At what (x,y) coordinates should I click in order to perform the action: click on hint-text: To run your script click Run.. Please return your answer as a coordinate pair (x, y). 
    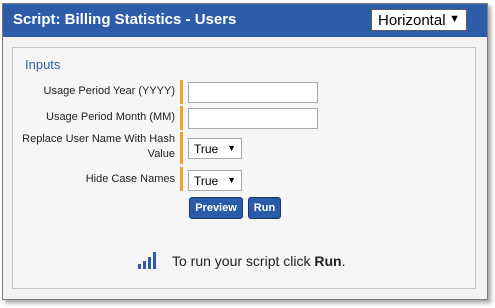
    Looking at the image, I should click on (258, 261).